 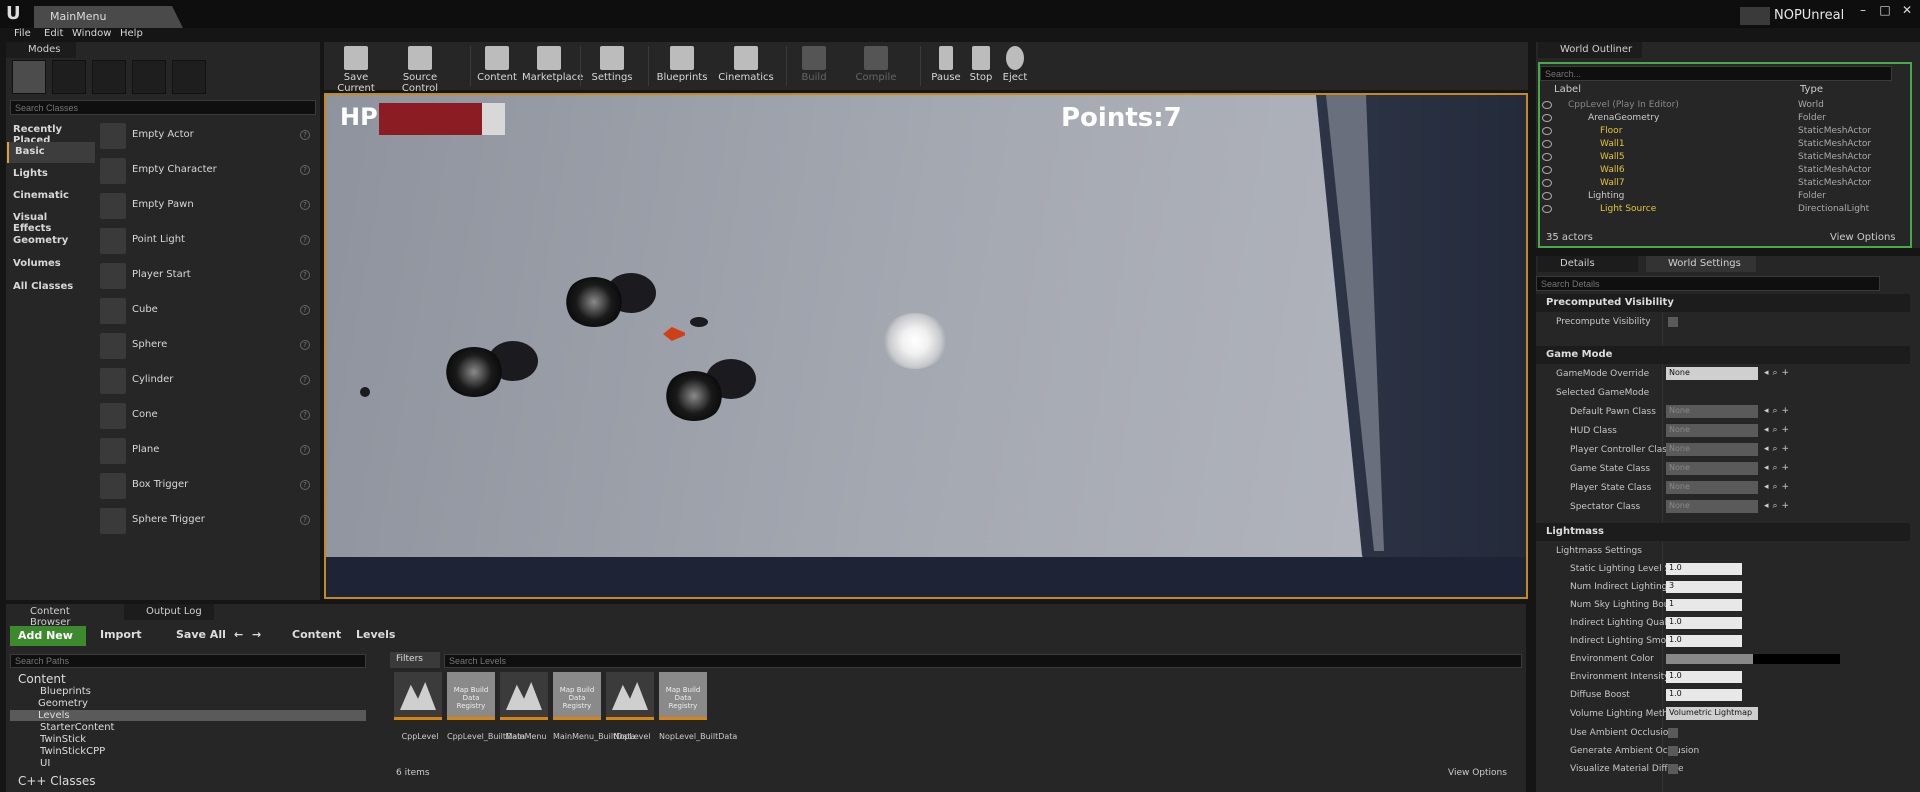 I want to click on forward-arrow-icon: →, so click(x=256, y=634).